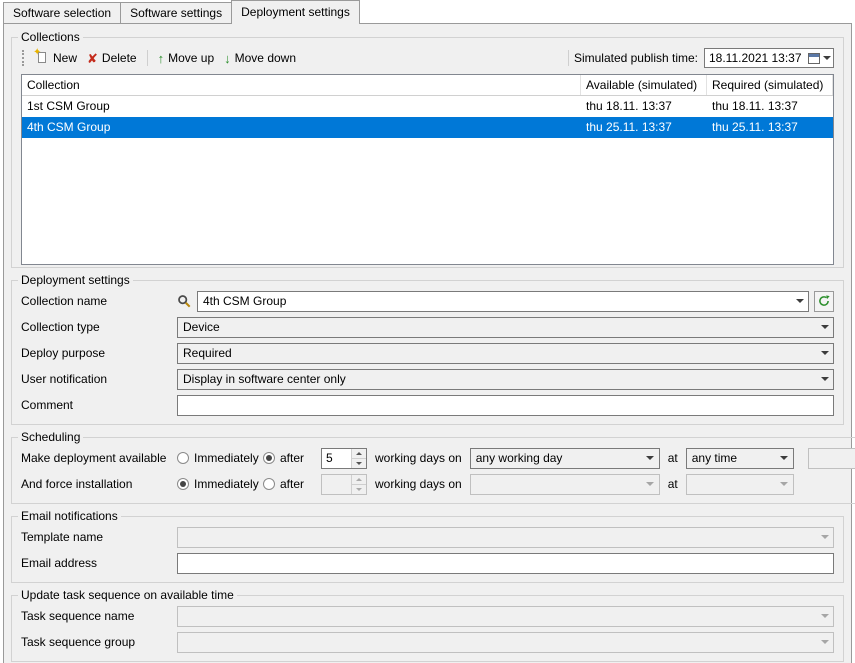 The width and height of the screenshot is (855, 663). Describe the element at coordinates (23, 58) in the screenshot. I see `toolbar-grip` at that location.